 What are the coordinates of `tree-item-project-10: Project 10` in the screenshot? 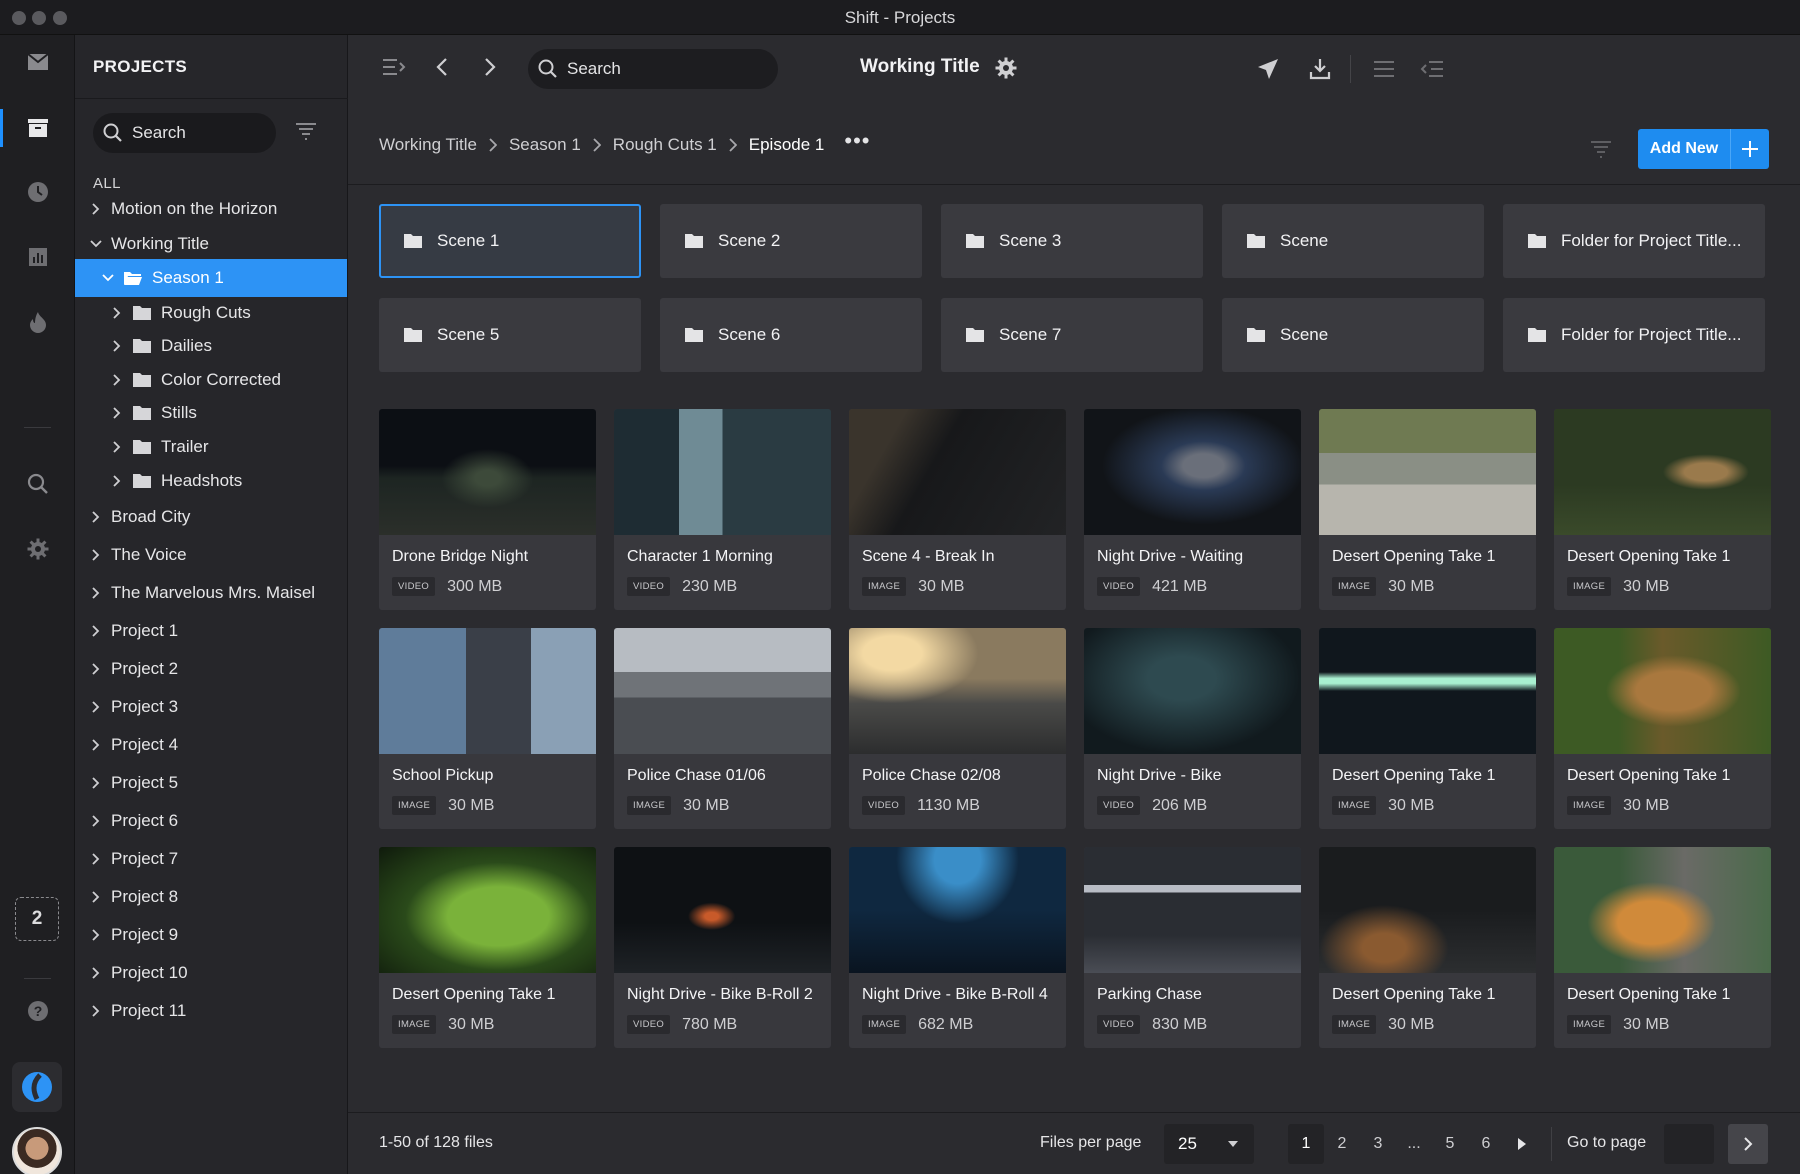 It's located at (211, 973).